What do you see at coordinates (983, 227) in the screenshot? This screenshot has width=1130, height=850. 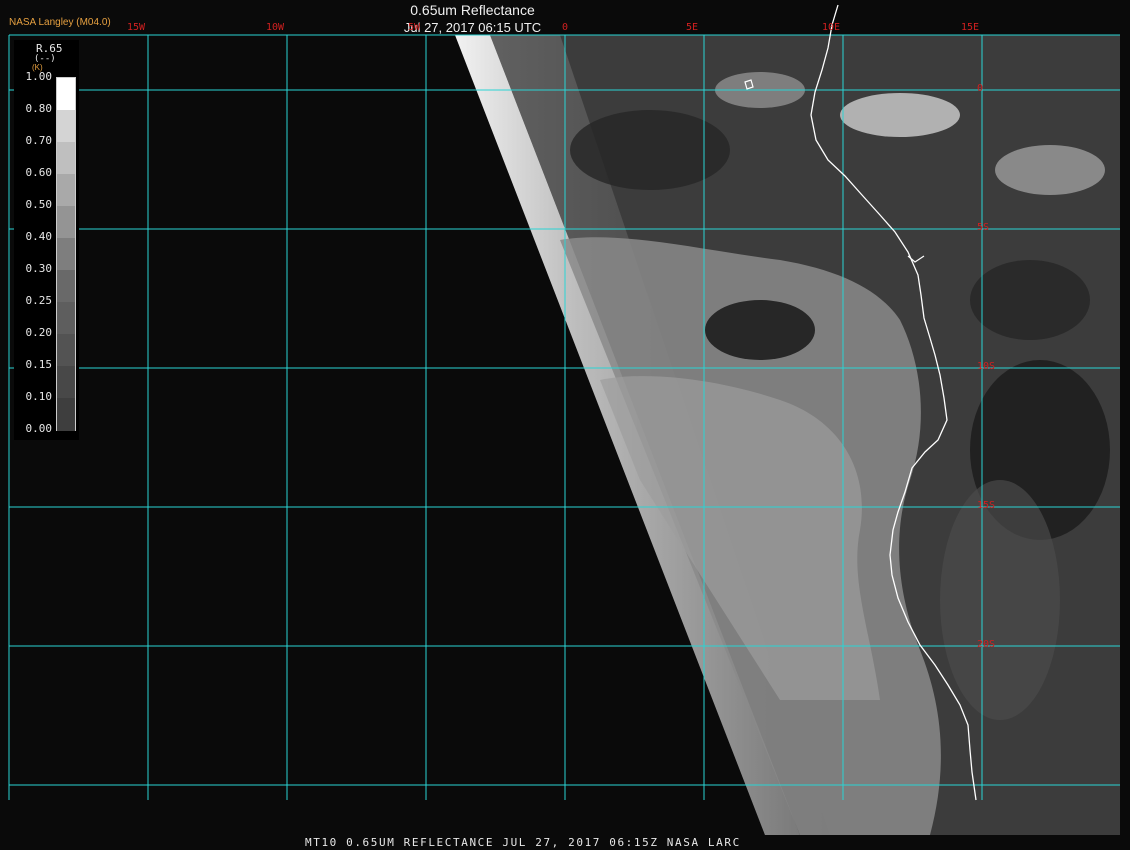 I see `latitude-label: 5S` at bounding box center [983, 227].